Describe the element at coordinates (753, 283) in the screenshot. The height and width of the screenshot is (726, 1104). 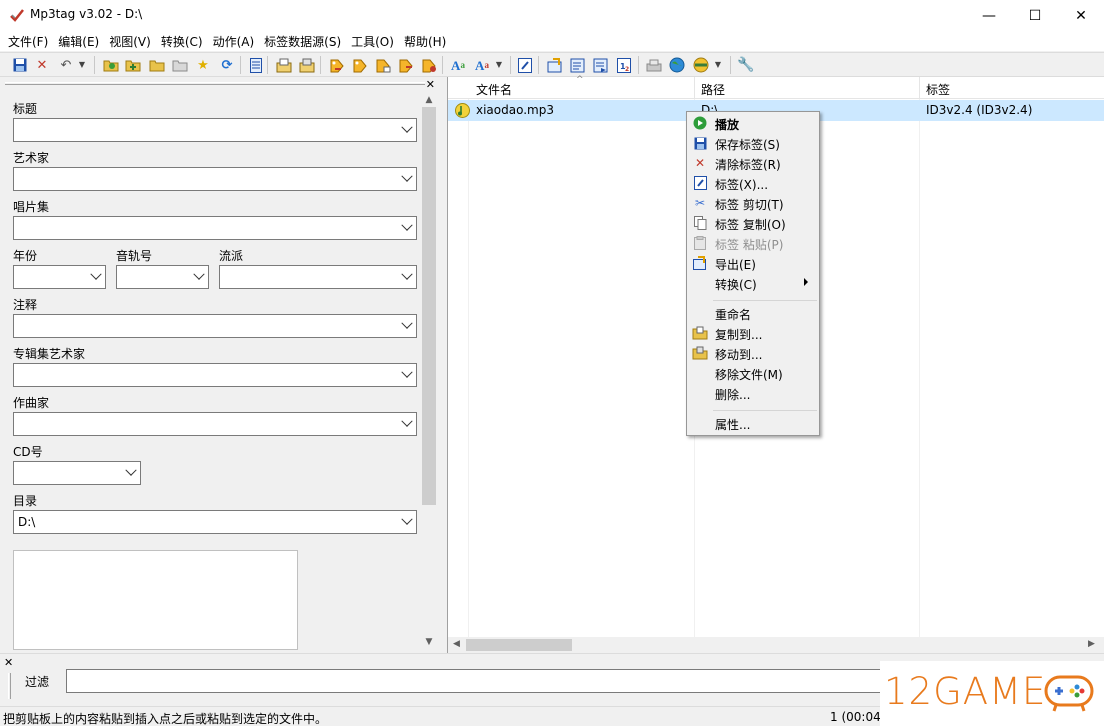
I see `menu-item-convert: 转换(C)` at that location.